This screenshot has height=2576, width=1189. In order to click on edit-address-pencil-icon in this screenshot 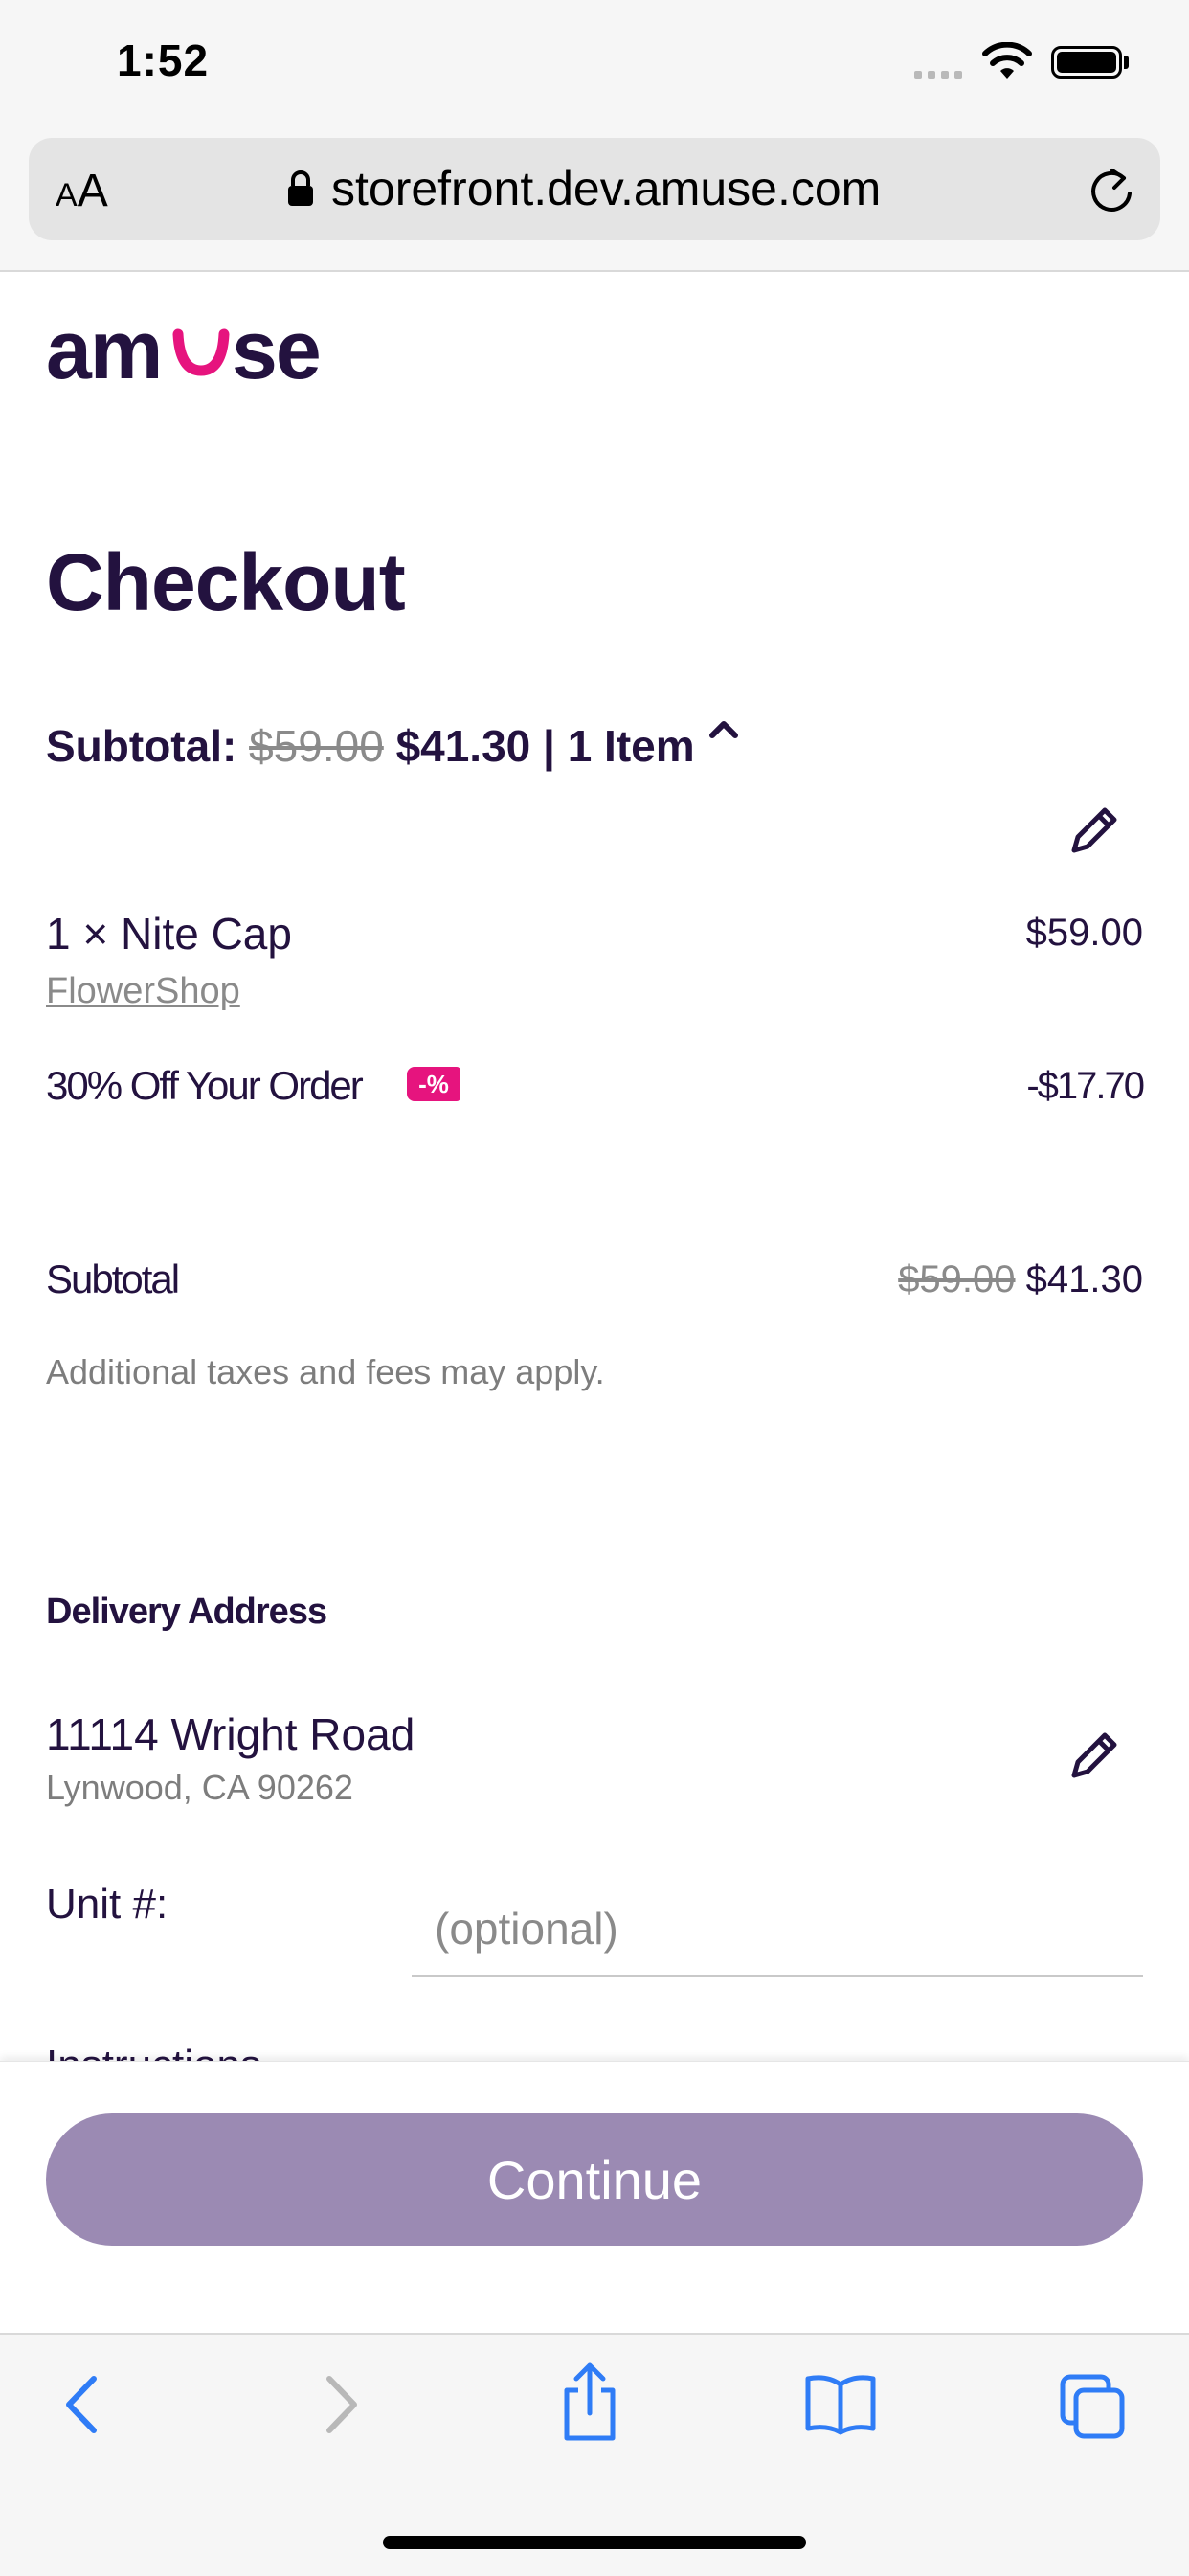, I will do `click(1094, 1755)`.